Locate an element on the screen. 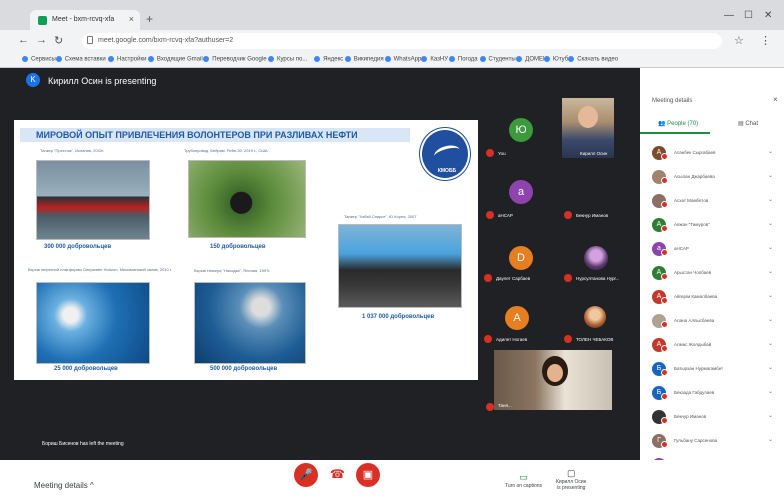 The width and height of the screenshot is (784, 497). bookmark-item: Ютуб is located at coordinates (556, 59).